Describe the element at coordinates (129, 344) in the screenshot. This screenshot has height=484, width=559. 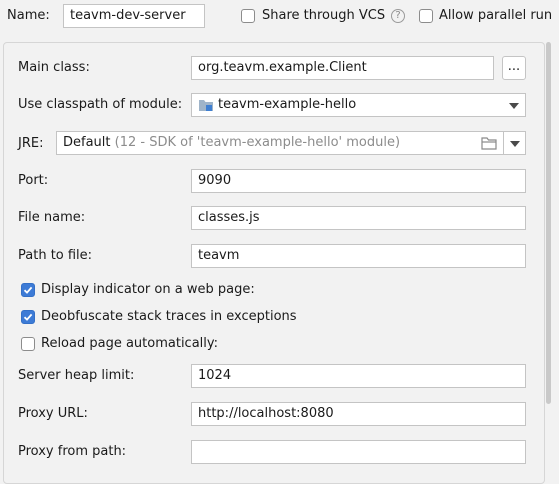
I see `reload-page-label: Reload page automatically:` at that location.